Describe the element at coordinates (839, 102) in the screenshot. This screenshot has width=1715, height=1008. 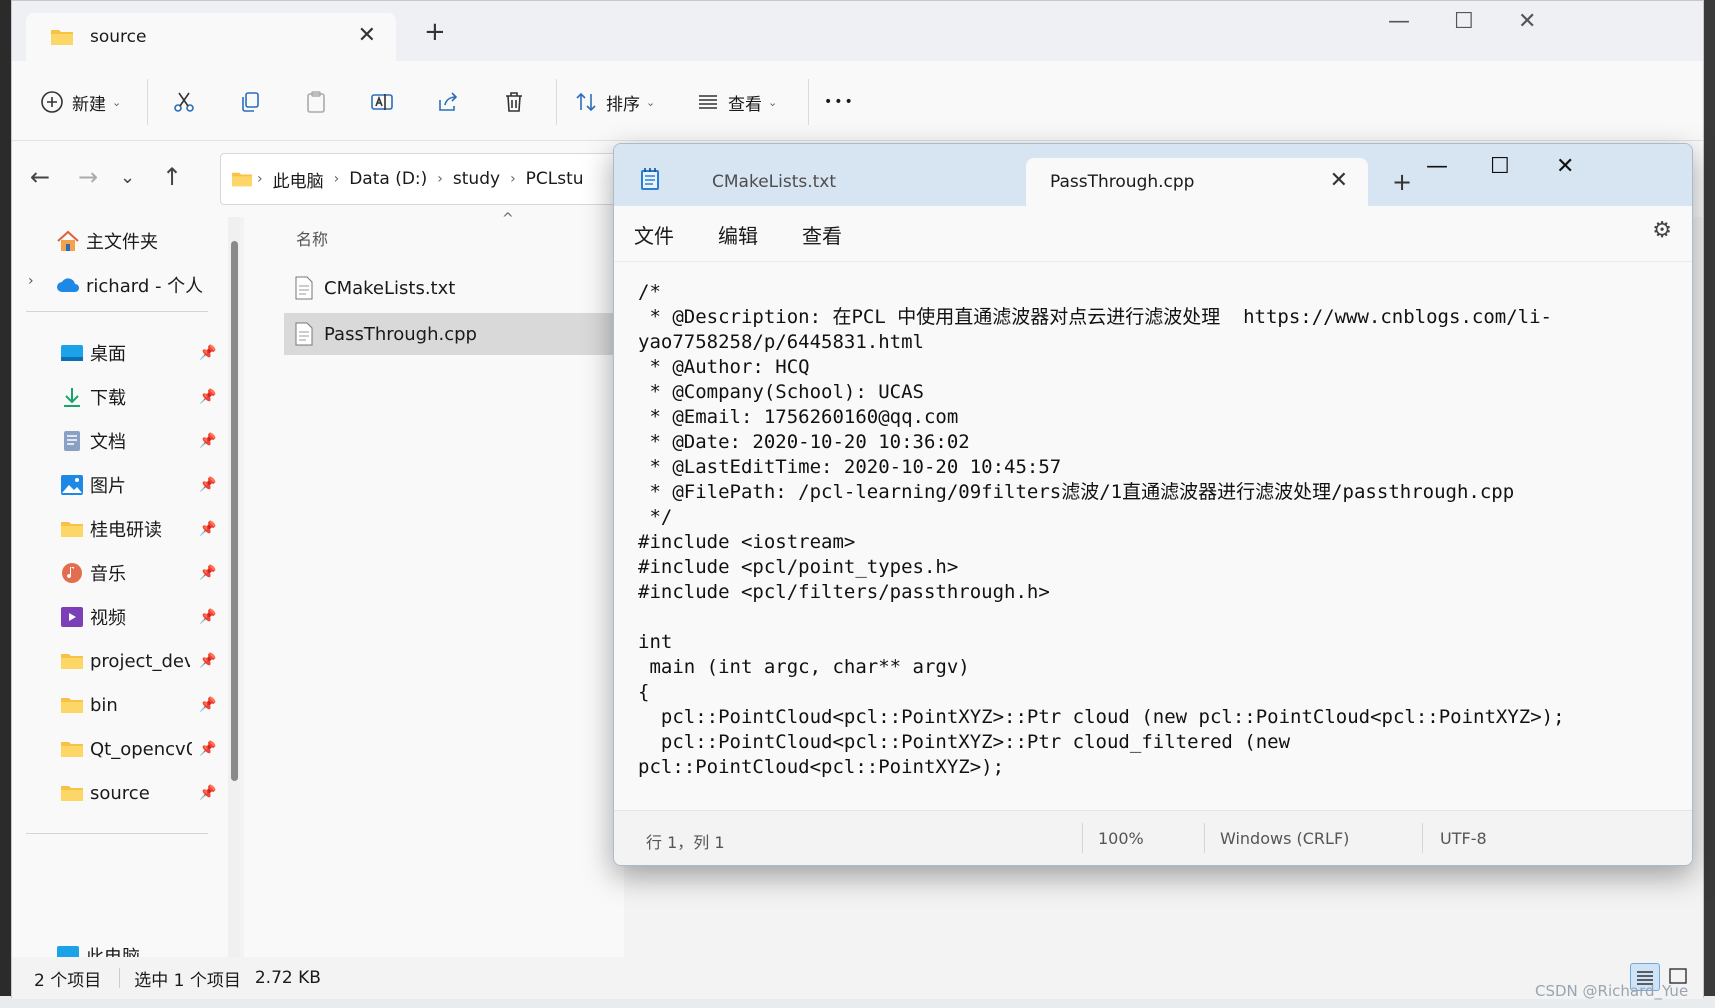
I see `more-options-button: •••` at that location.